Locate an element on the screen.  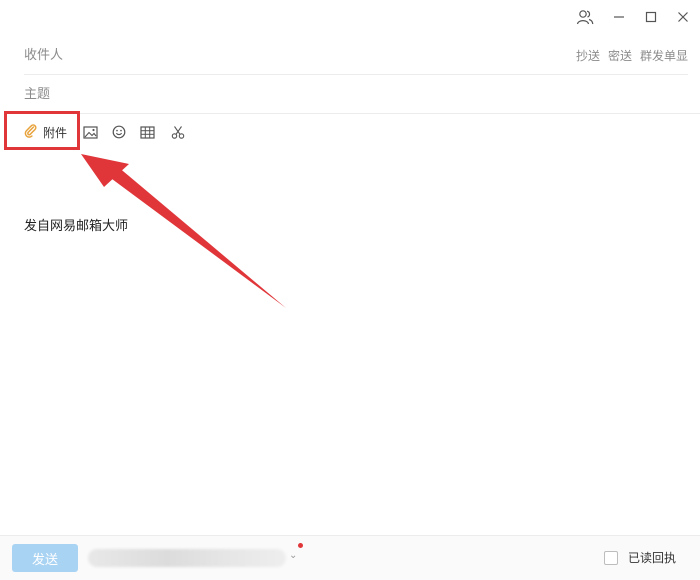
contacts-icon is located at coordinates (585, 17).